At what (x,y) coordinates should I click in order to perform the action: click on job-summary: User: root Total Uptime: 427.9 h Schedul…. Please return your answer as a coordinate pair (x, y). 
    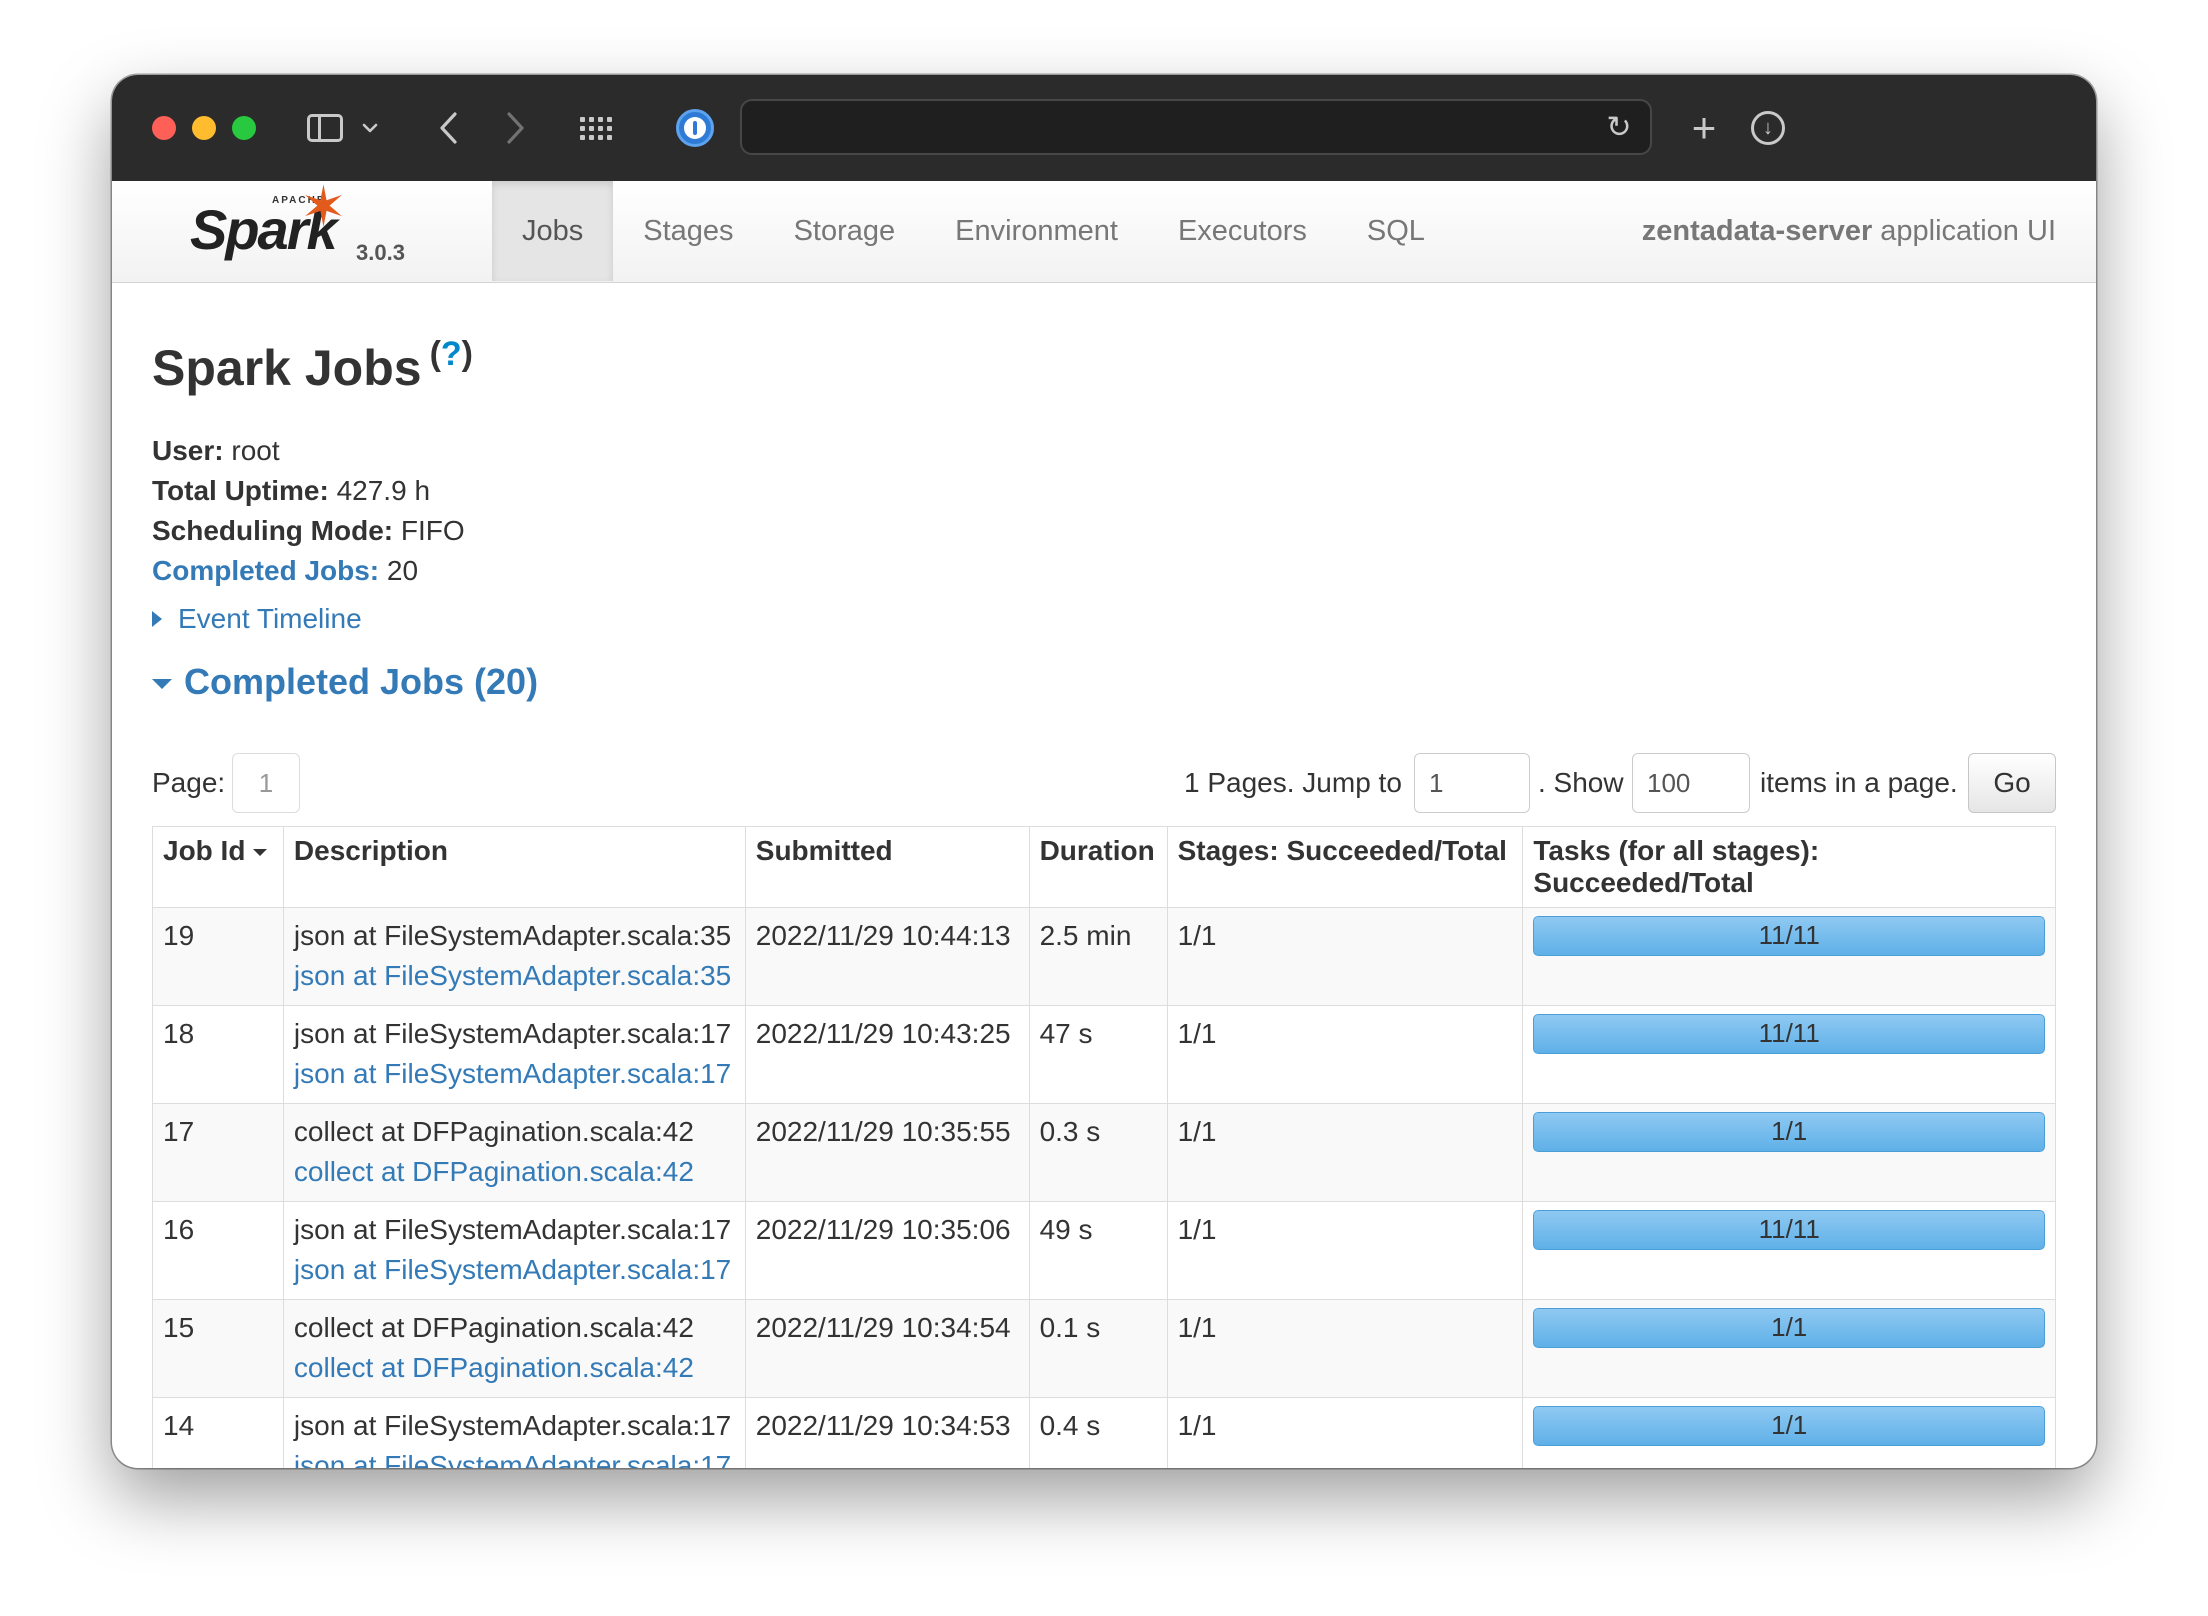
    Looking at the image, I should click on (308, 511).